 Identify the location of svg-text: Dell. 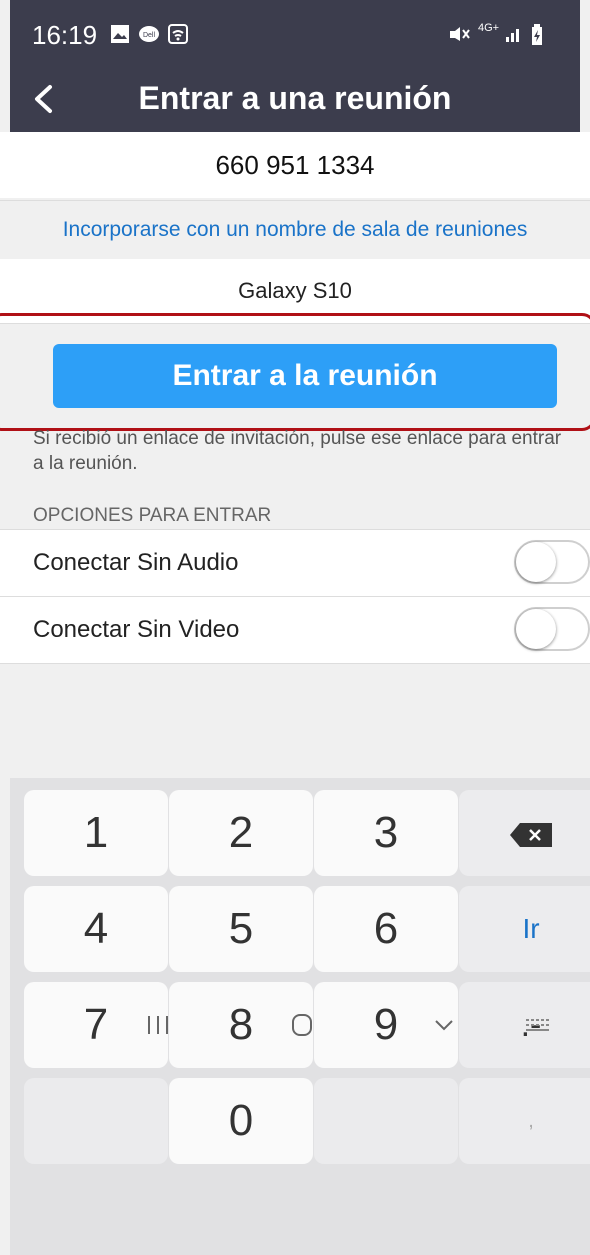
(149, 35).